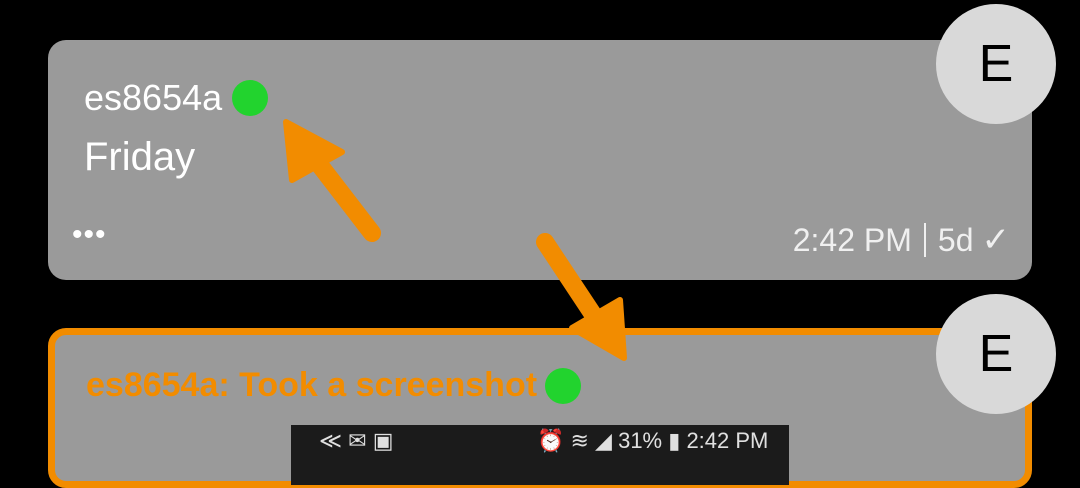  Describe the element at coordinates (852, 239) in the screenshot. I see `message-time: 2:42 PM` at that location.